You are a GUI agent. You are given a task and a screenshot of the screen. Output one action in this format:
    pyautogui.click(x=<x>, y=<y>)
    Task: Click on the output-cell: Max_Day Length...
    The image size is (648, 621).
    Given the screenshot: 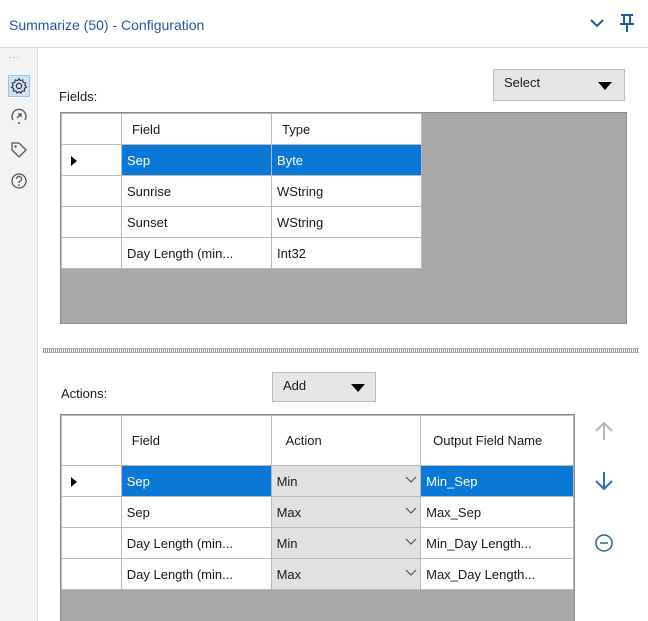 What is the action you would take?
    pyautogui.click(x=497, y=574)
    